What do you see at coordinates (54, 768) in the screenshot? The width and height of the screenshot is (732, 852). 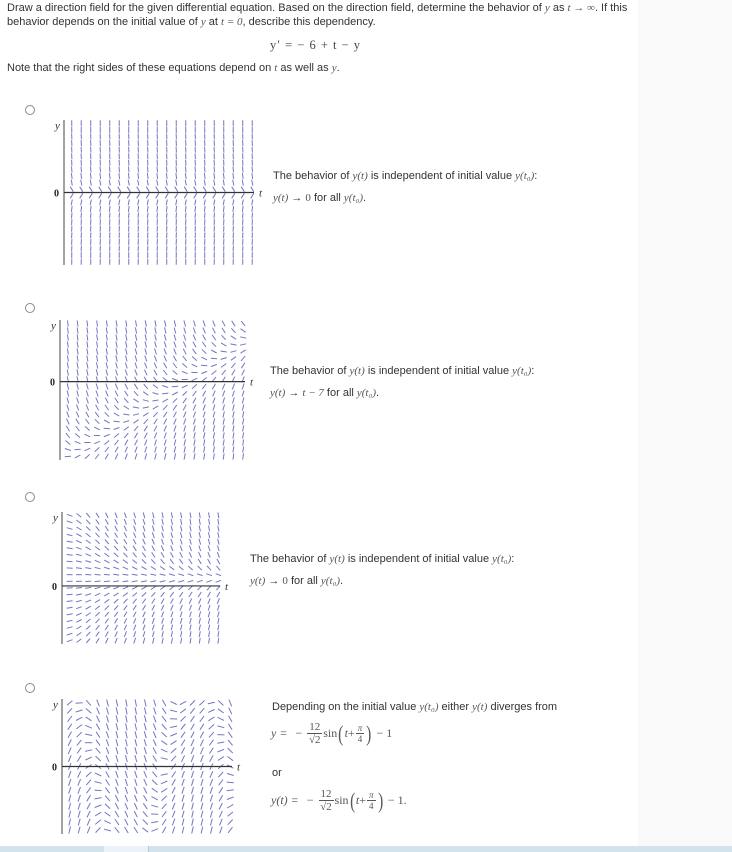 I see `origin-label: 0` at bounding box center [54, 768].